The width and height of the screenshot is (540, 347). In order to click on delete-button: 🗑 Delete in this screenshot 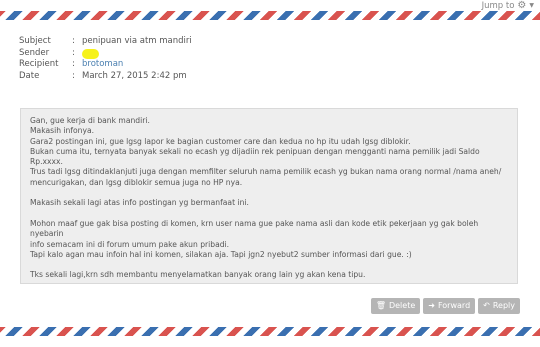, I will do `click(395, 306)`.